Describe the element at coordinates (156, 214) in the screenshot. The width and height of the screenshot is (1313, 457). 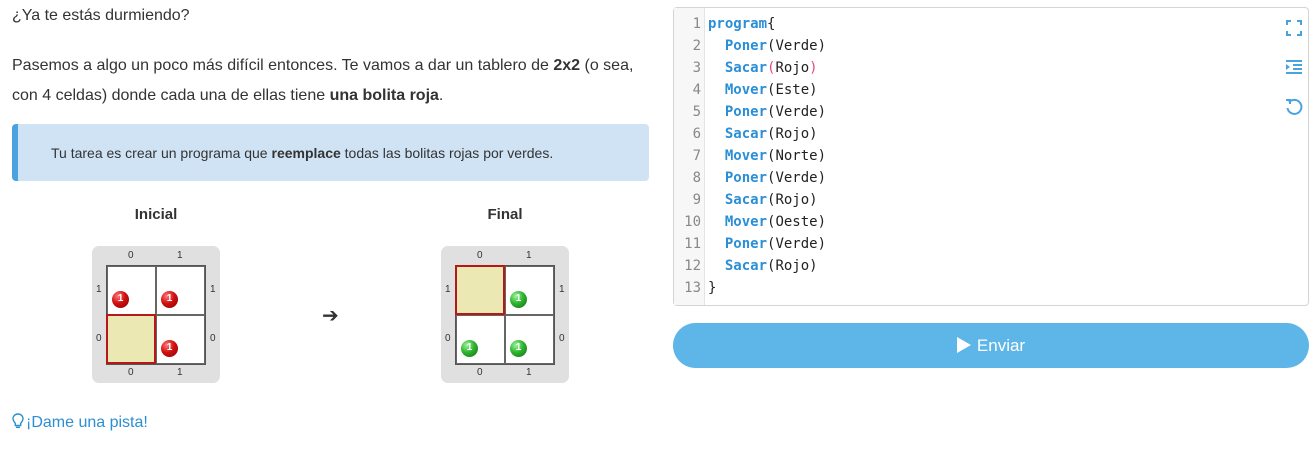
I see `initial-board-title: Inicial` at that location.